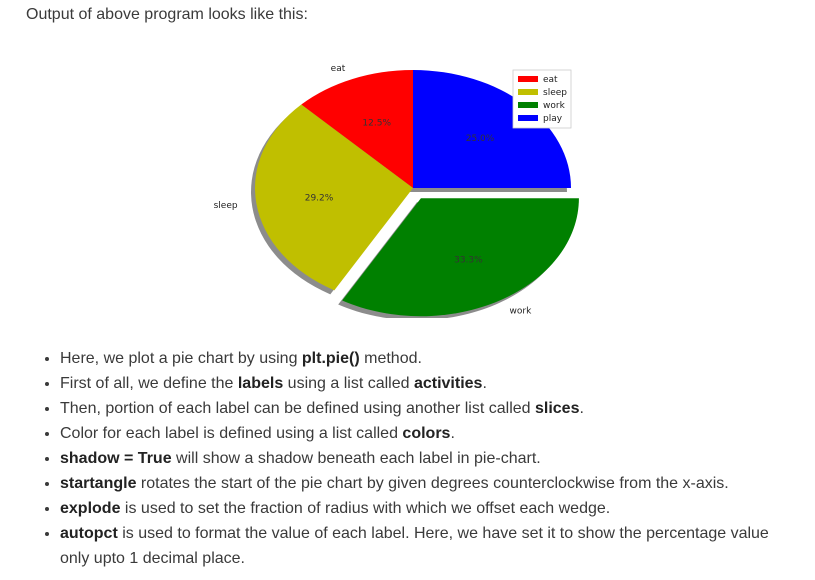 This screenshot has width=815, height=580. Describe the element at coordinates (555, 93) in the screenshot. I see `legend-entry: sleep` at that location.